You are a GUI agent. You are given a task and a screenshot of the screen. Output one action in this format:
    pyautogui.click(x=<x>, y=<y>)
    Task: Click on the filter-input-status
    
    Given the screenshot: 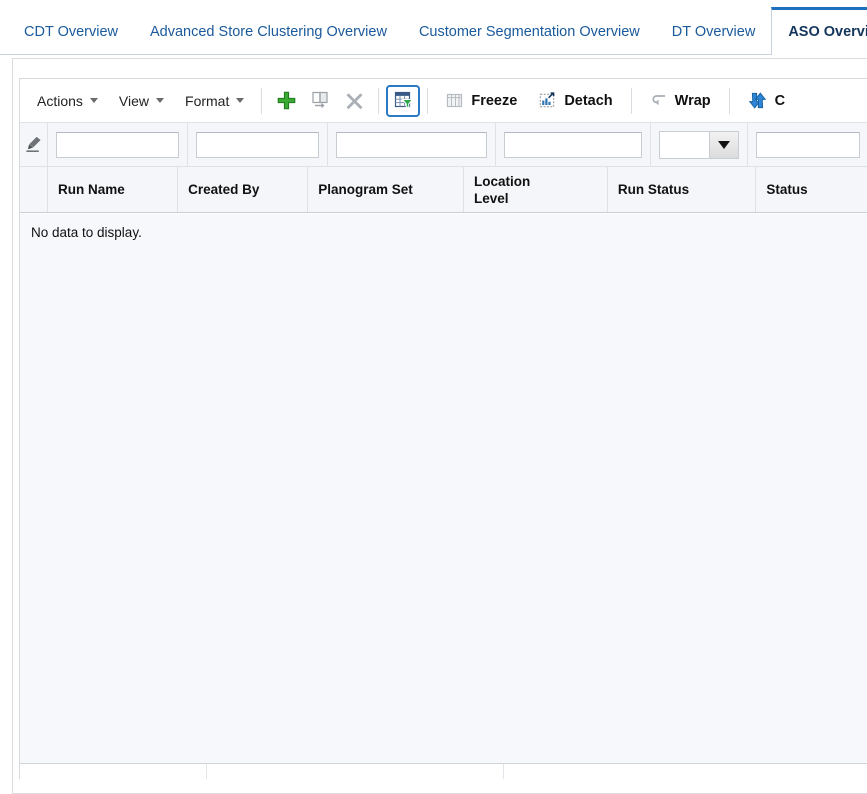 What is the action you would take?
    pyautogui.click(x=808, y=145)
    